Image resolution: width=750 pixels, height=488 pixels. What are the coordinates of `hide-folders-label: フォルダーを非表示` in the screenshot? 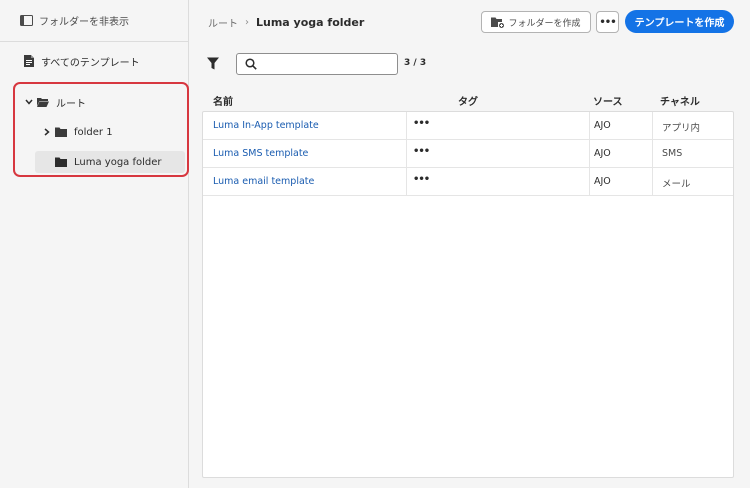 It's located at (84, 22).